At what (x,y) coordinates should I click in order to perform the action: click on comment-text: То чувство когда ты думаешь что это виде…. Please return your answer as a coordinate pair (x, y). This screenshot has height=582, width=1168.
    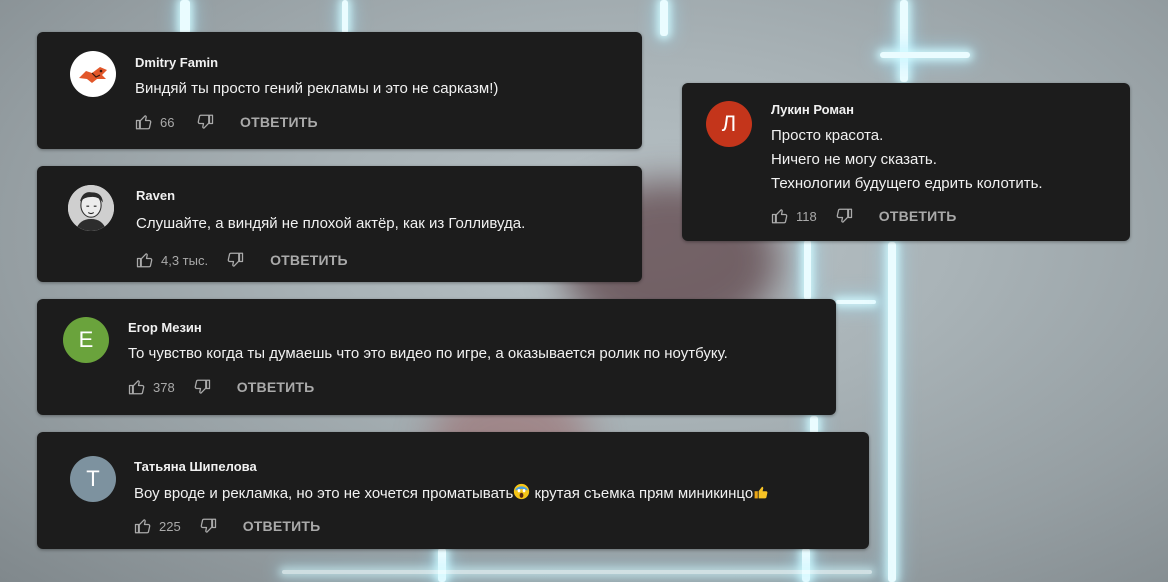
    Looking at the image, I should click on (428, 353).